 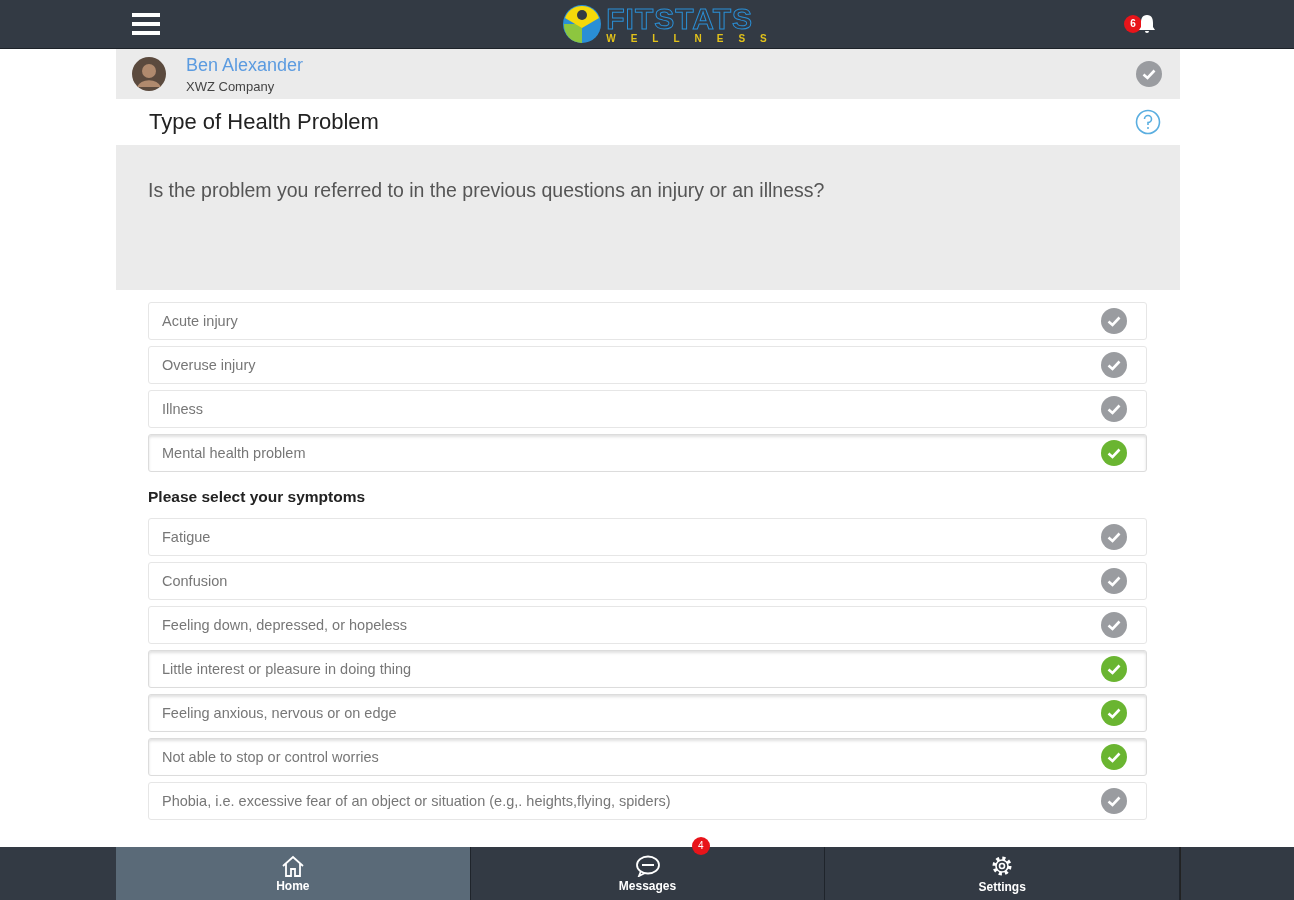 What do you see at coordinates (292, 865) in the screenshot?
I see `home-icon` at bounding box center [292, 865].